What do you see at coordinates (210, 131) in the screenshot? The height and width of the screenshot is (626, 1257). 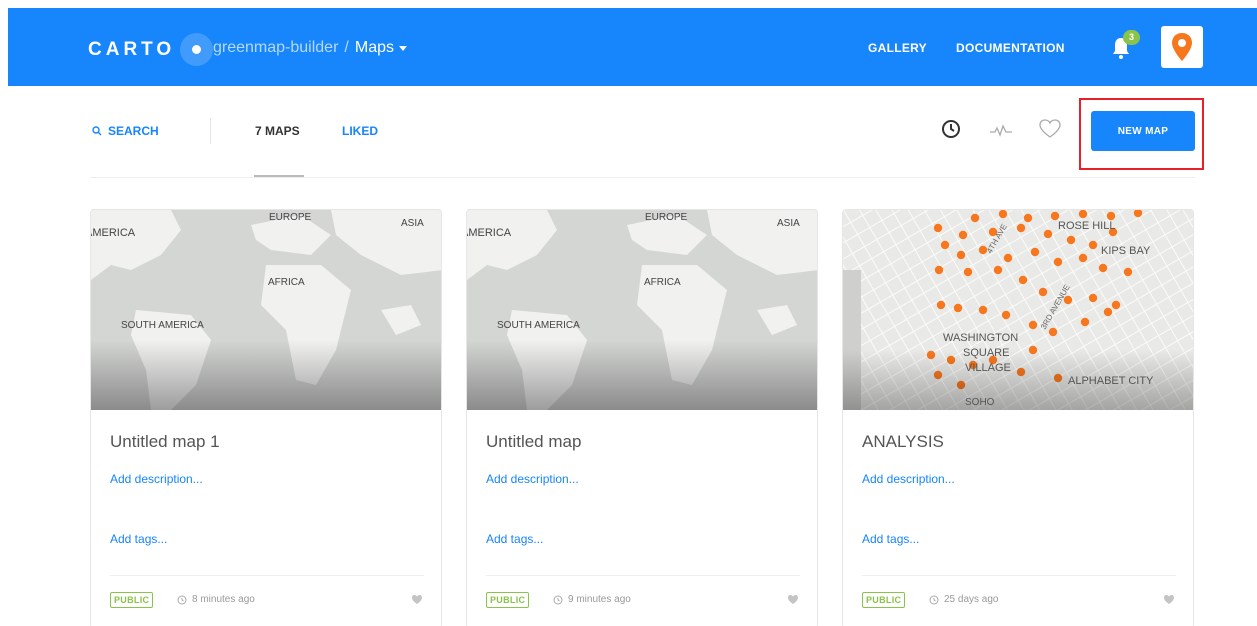 I see `filters-divider` at bounding box center [210, 131].